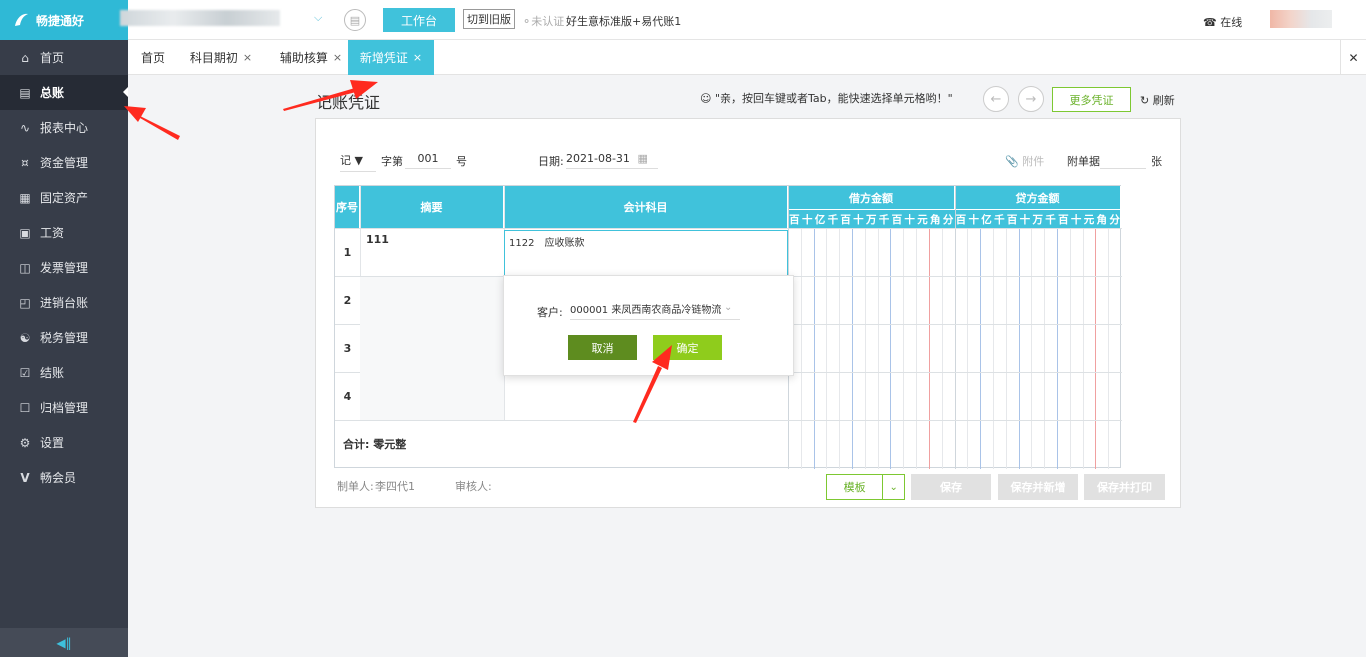 The width and height of the screenshot is (1366, 657). What do you see at coordinates (996, 99) in the screenshot?
I see `prev-voucher-button: ←` at bounding box center [996, 99].